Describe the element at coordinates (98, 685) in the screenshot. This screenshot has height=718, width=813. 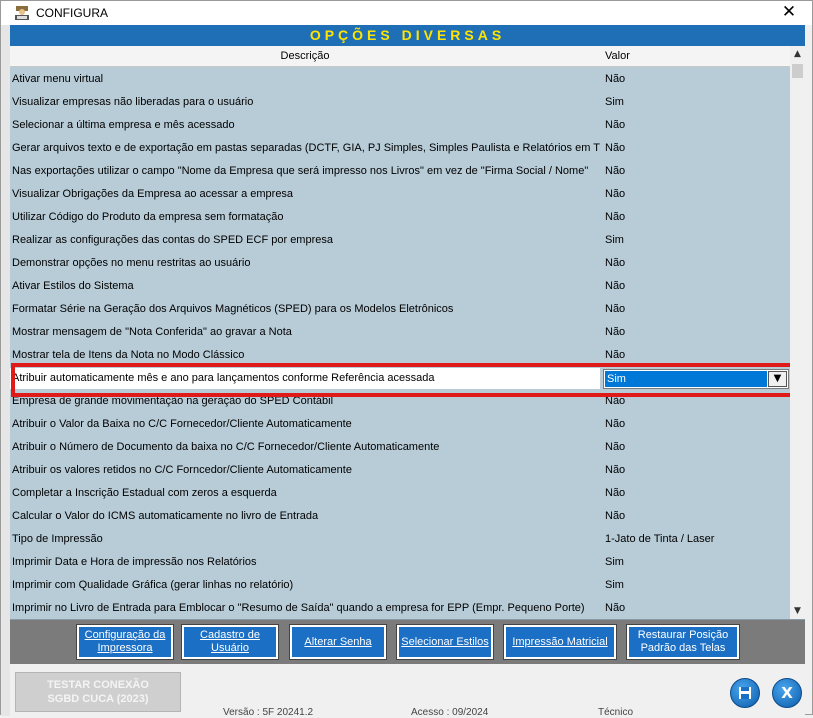
I see `button-label: TESTAR CONEXÃO` at that location.